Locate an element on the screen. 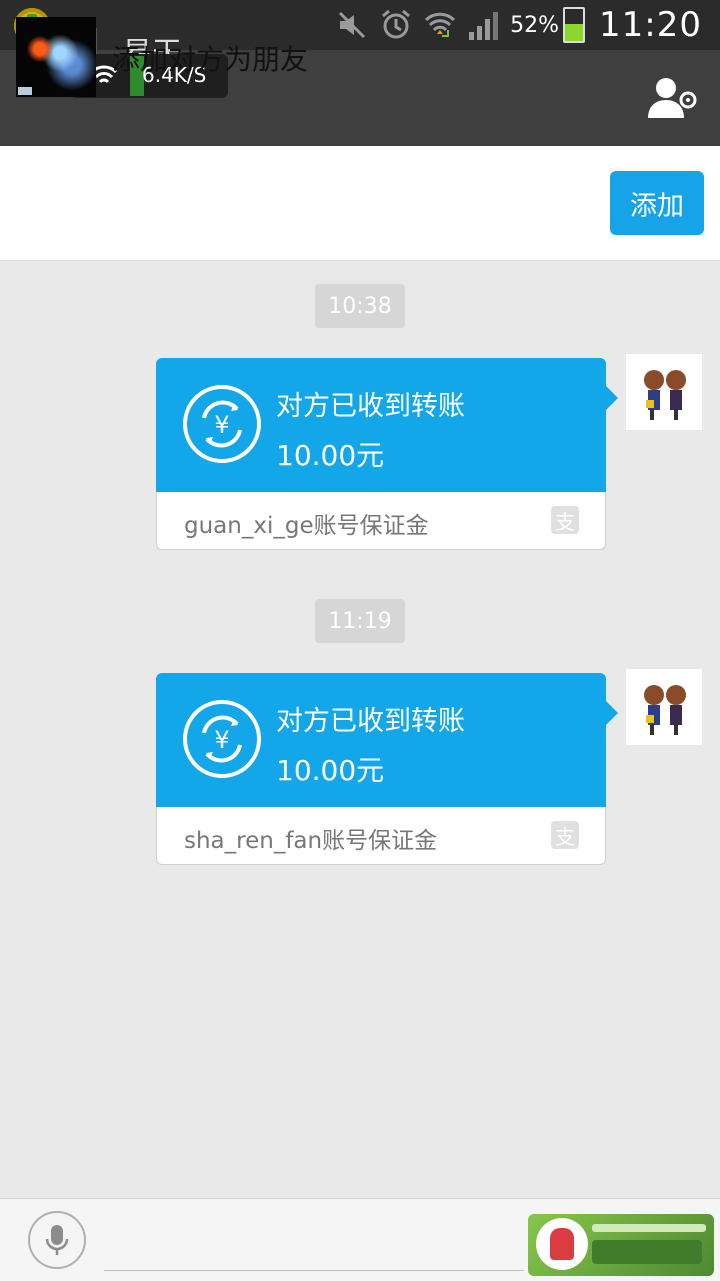 This screenshot has height=1281, width=720. transfer-card: ¥ 对方已收到转账 10.00元 sha_ren_fan账号保证金 支 is located at coordinates (387, 769).